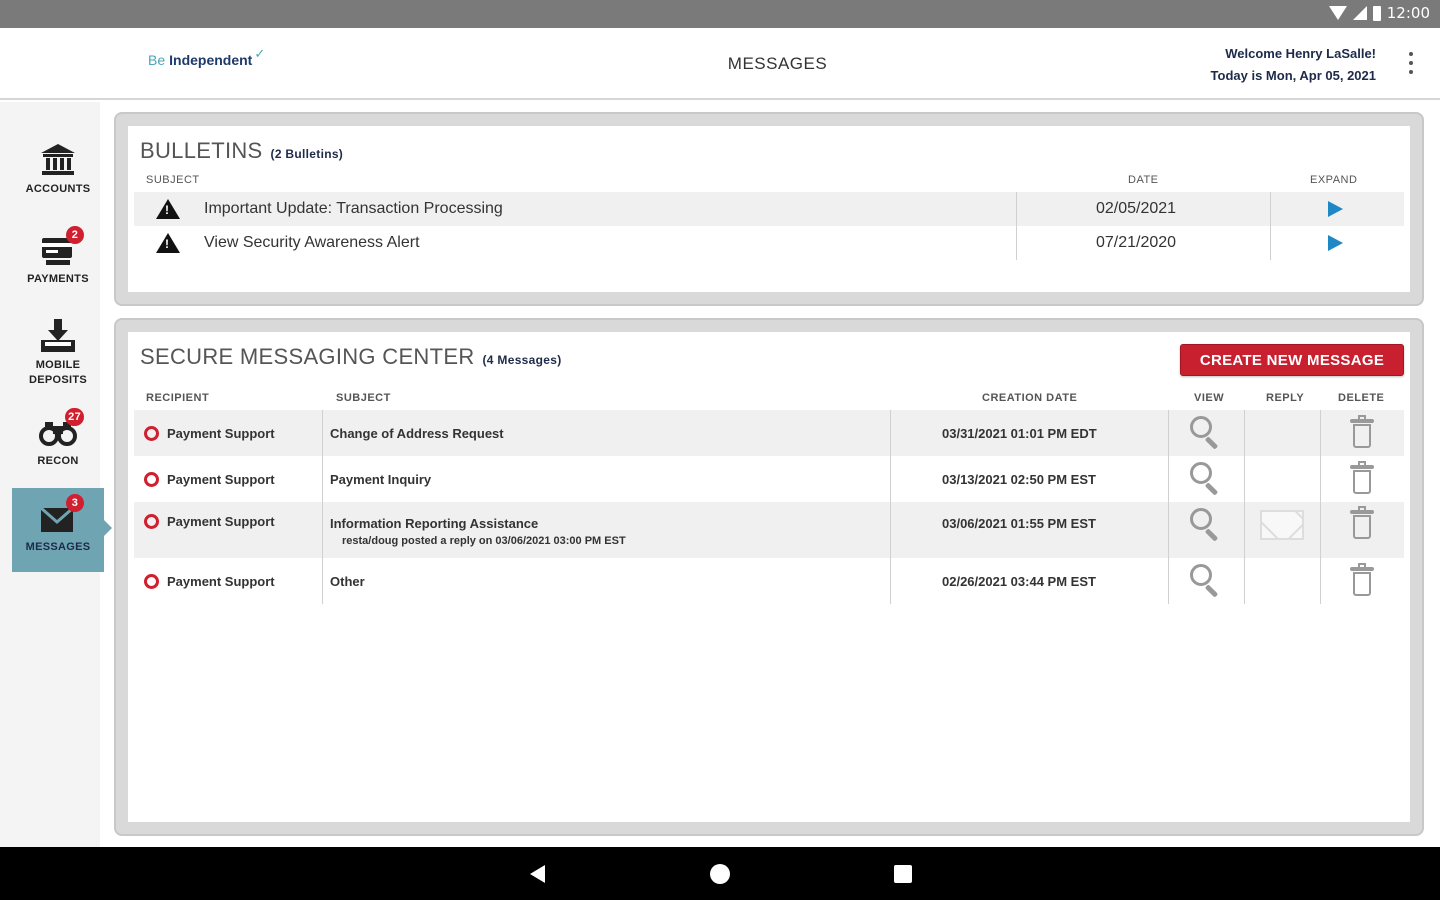 The width and height of the screenshot is (1440, 900). Describe the element at coordinates (353, 209) in the screenshot. I see `bulletin-subject: Important Update: Transaction Processing` at that location.